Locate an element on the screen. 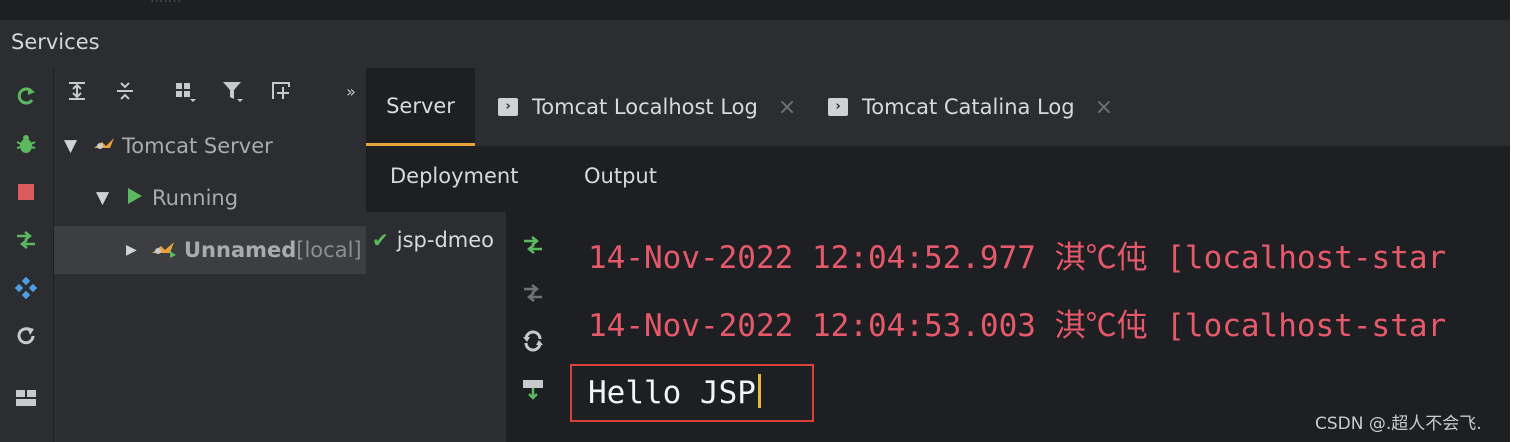 The width and height of the screenshot is (1514, 442). collapse-all-icon is located at coordinates (125, 91).